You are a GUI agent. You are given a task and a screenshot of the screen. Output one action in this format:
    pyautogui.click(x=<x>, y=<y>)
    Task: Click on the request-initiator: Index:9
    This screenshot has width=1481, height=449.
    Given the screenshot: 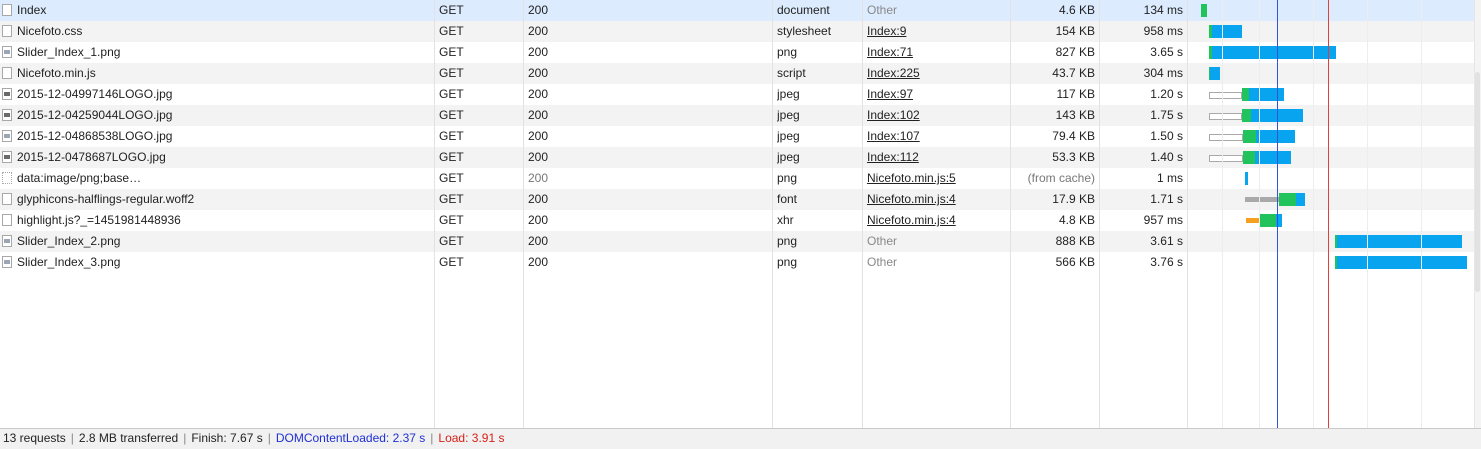 What is the action you would take?
    pyautogui.click(x=937, y=31)
    